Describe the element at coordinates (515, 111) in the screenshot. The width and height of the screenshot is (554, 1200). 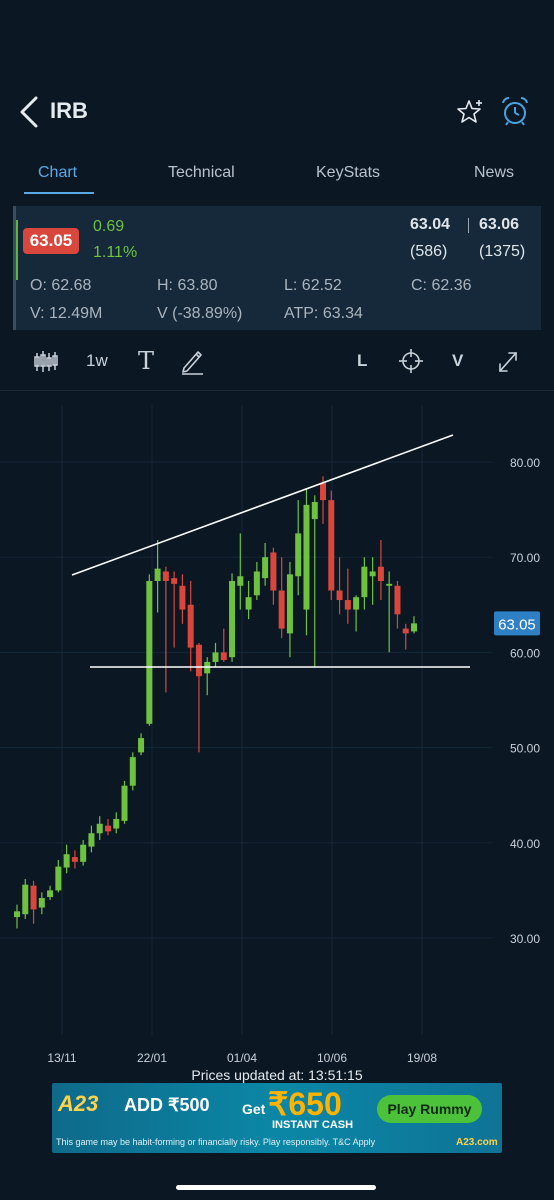
I see `alarm-clock-icon` at that location.